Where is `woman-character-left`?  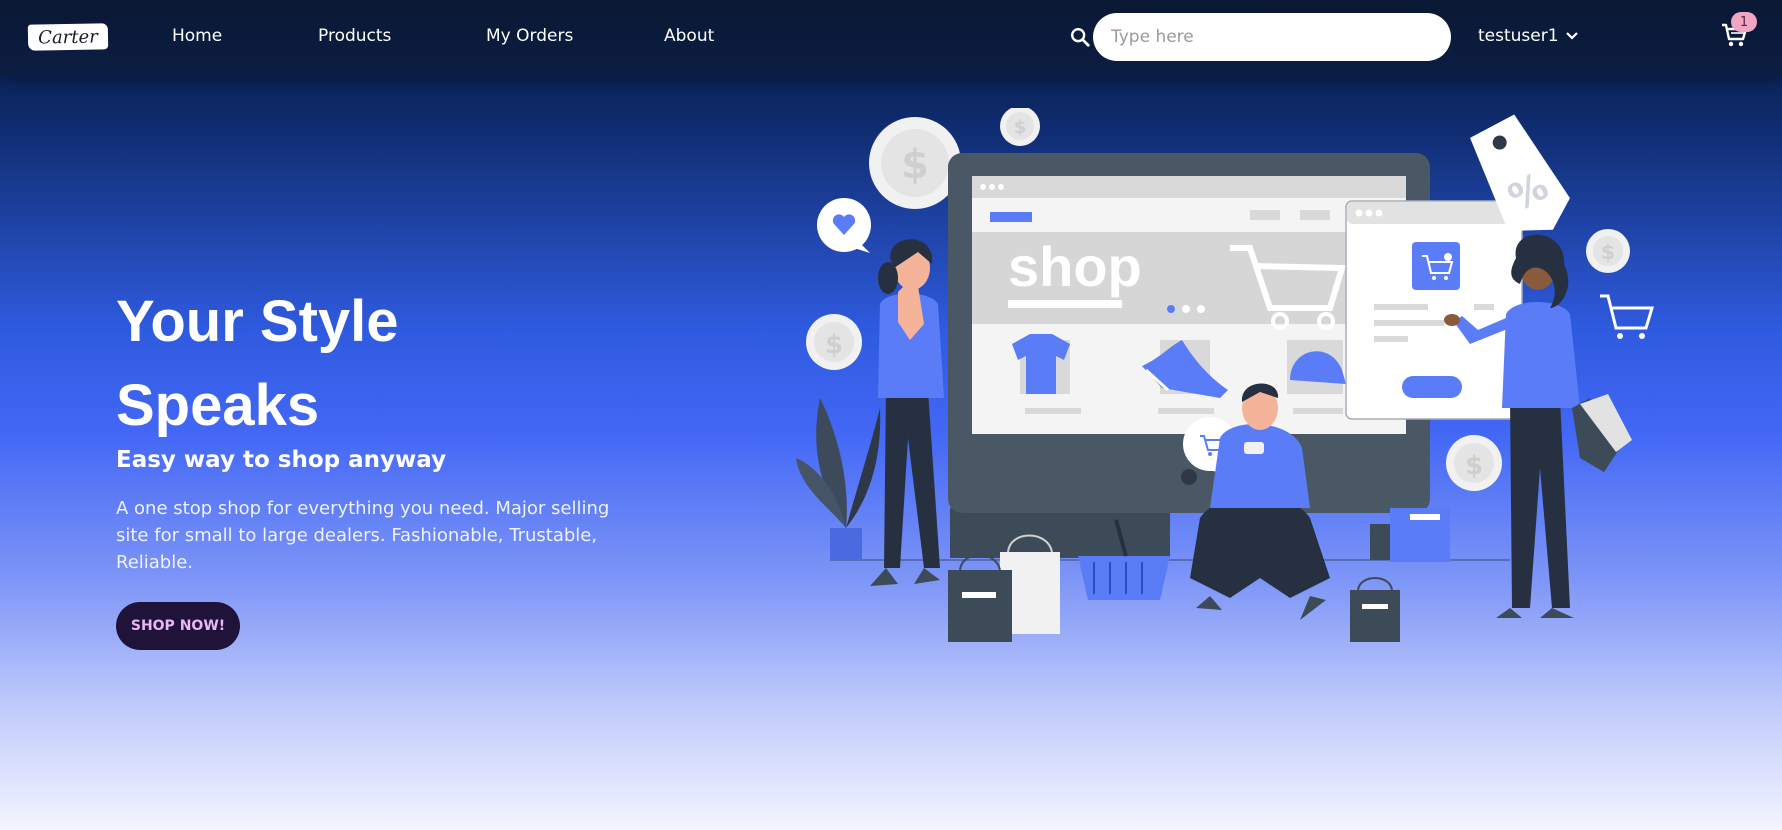 woman-character-left is located at coordinates (907, 412).